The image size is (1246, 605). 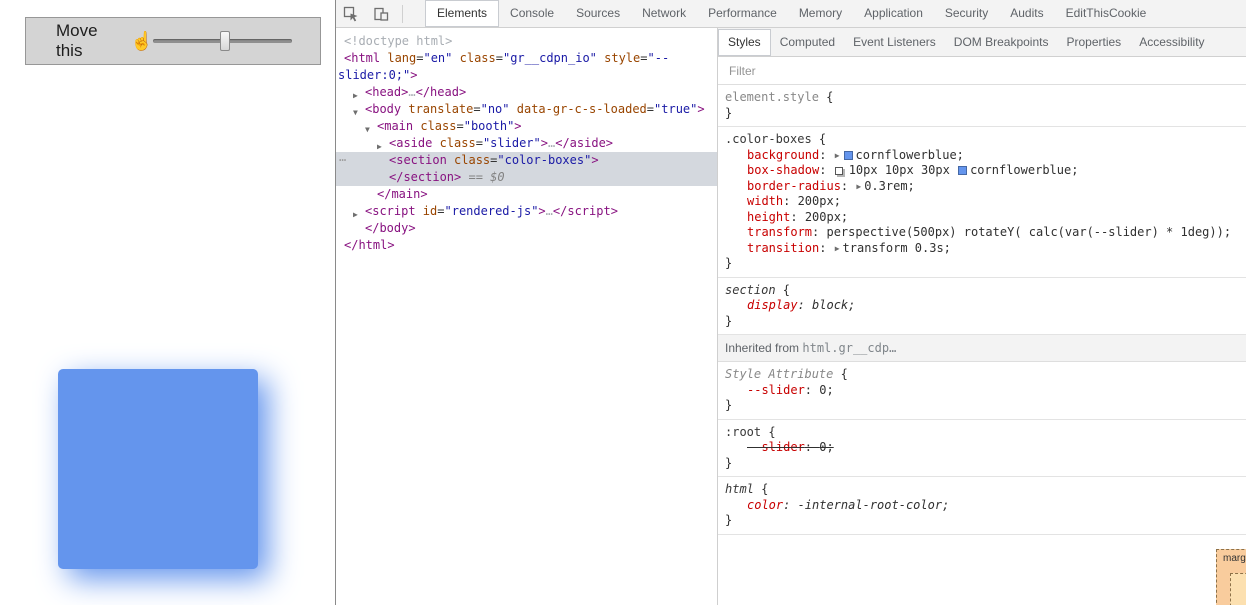 I want to click on code-token: </section>, so click(x=425, y=177).